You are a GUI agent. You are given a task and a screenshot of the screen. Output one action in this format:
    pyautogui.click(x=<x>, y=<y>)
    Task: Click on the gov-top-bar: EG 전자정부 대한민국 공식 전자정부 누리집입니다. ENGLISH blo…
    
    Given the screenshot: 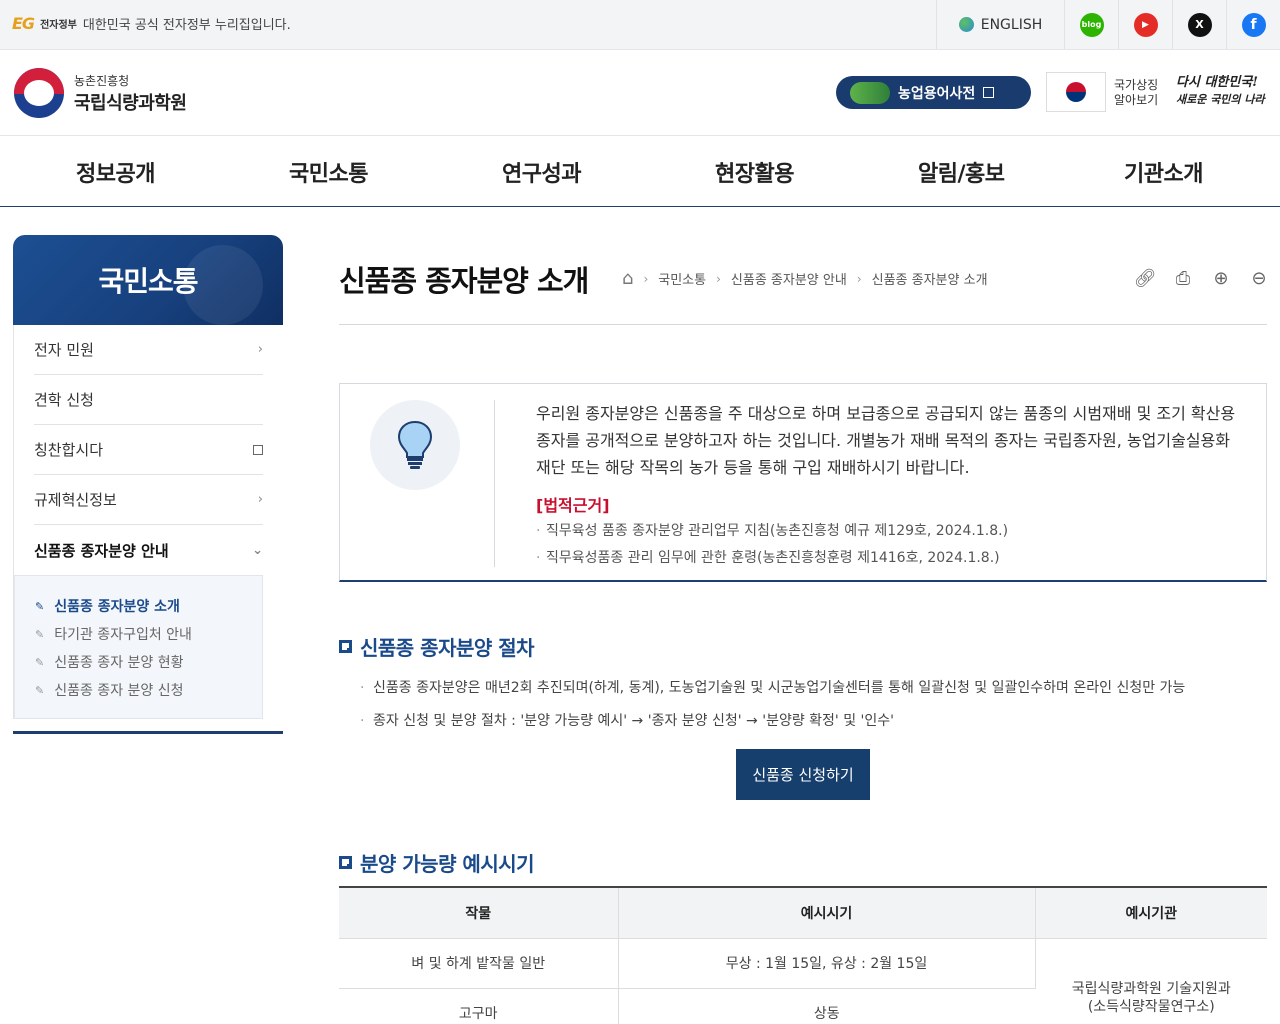 What is the action you would take?
    pyautogui.click(x=640, y=25)
    